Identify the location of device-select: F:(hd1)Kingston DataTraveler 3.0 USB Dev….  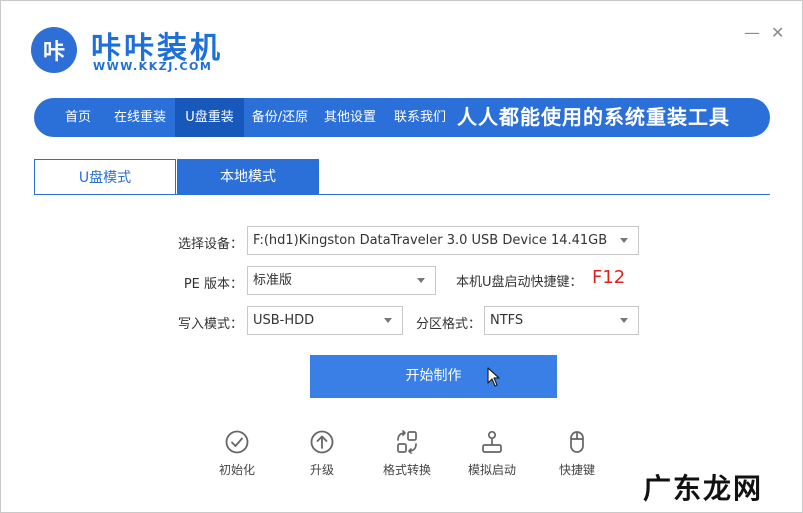
(443, 240).